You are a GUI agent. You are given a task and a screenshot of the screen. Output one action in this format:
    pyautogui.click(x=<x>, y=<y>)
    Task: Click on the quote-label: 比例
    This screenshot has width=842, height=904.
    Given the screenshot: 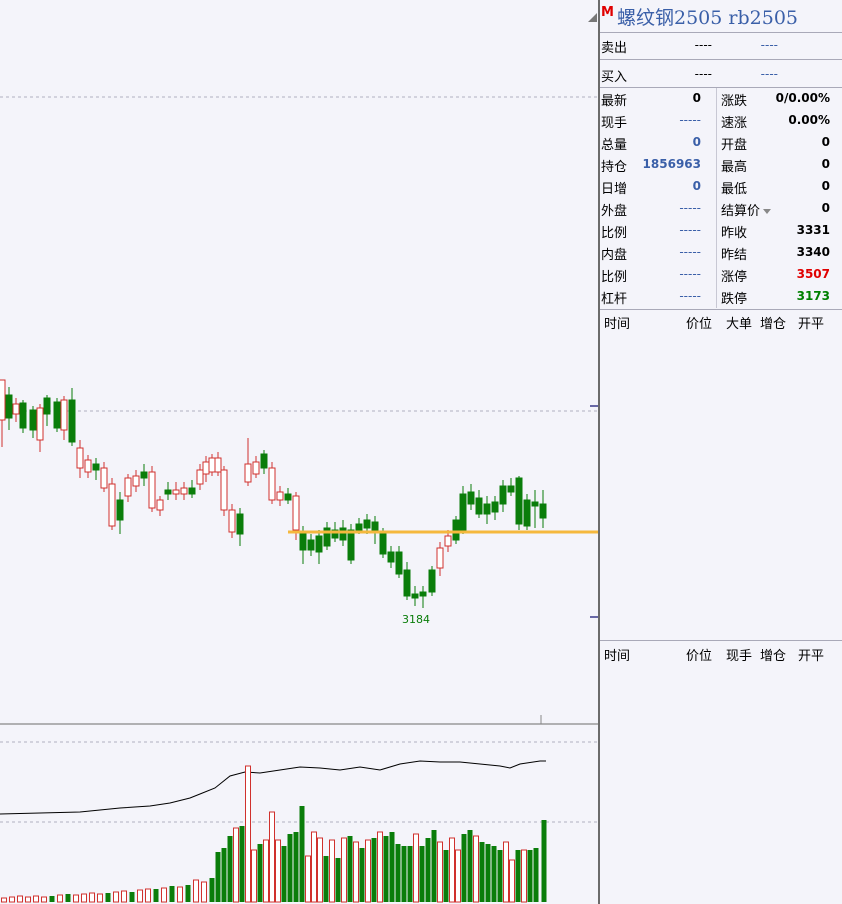 What is the action you would take?
    pyautogui.click(x=614, y=233)
    